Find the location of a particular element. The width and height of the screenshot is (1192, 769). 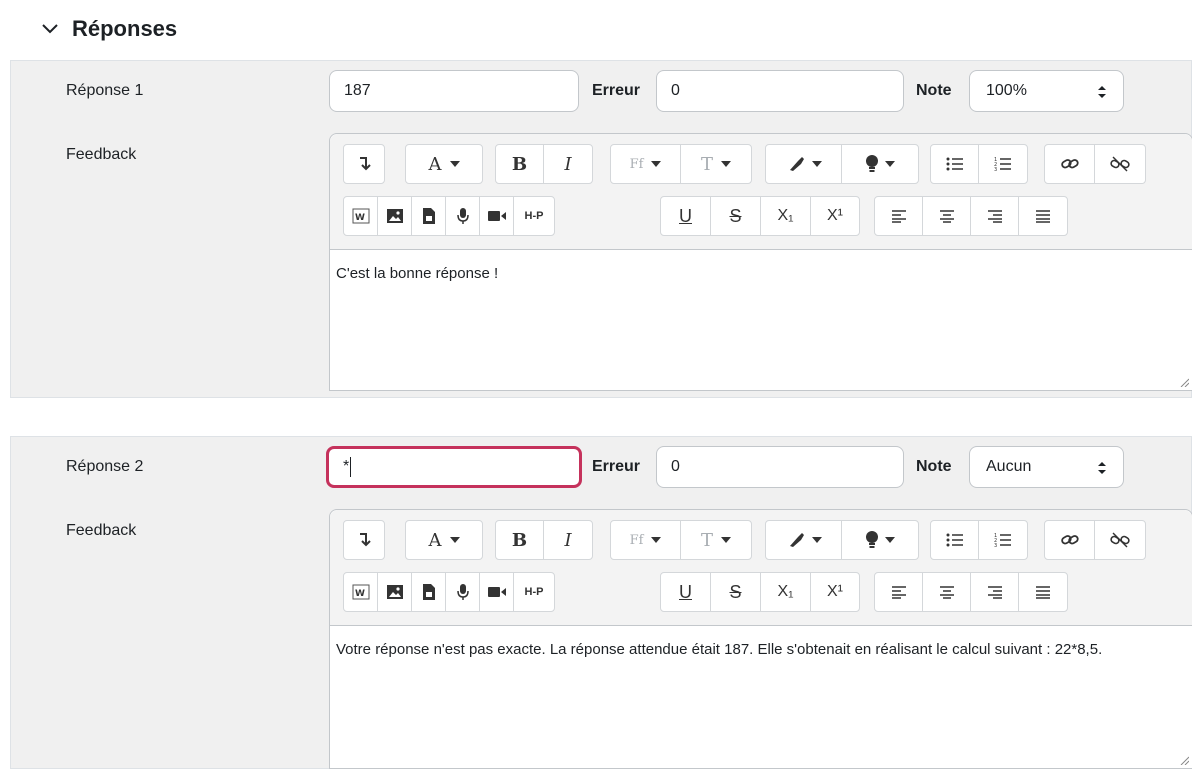

note-select: 100% is located at coordinates (1046, 91).